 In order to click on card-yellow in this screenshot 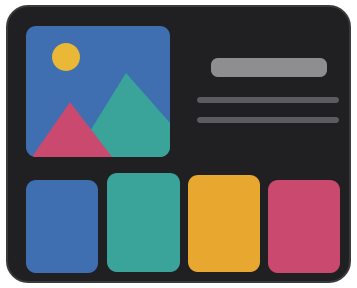, I will do `click(224, 223)`.